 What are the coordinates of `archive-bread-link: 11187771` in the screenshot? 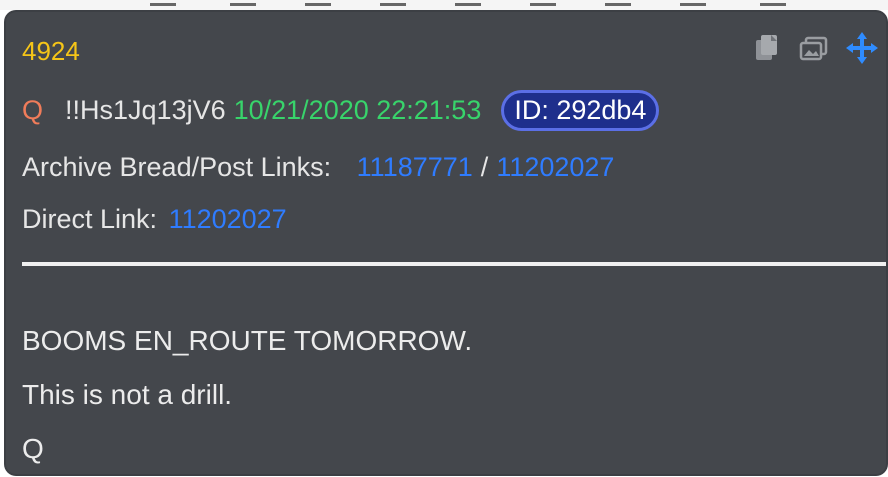 It's located at (415, 167).